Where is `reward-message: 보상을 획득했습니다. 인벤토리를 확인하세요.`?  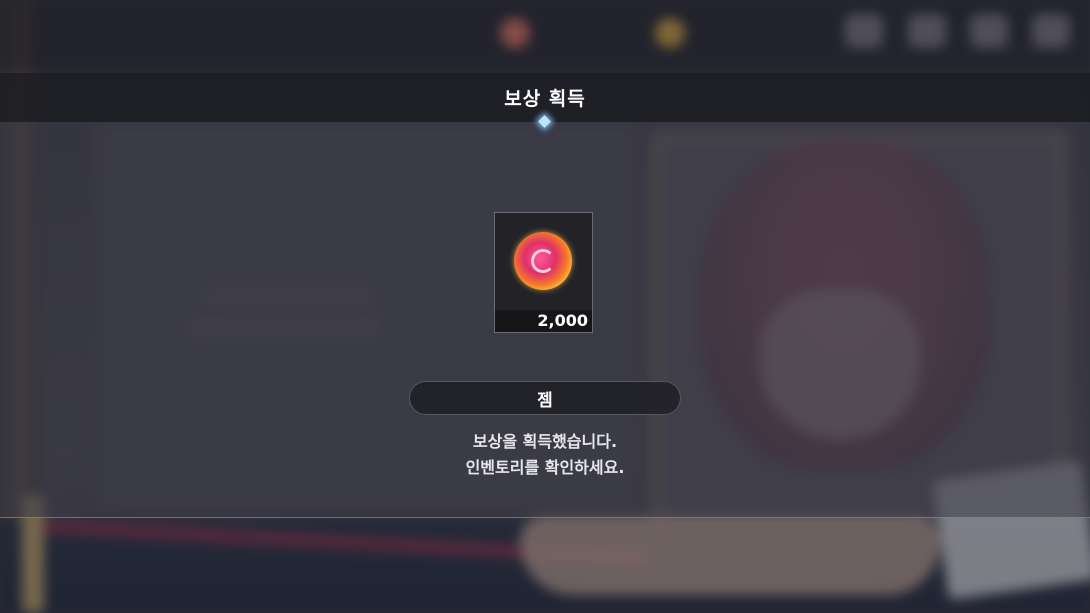
reward-message: 보상을 획득했습니다. 인벤토리를 확인하세요. is located at coordinates (545, 455).